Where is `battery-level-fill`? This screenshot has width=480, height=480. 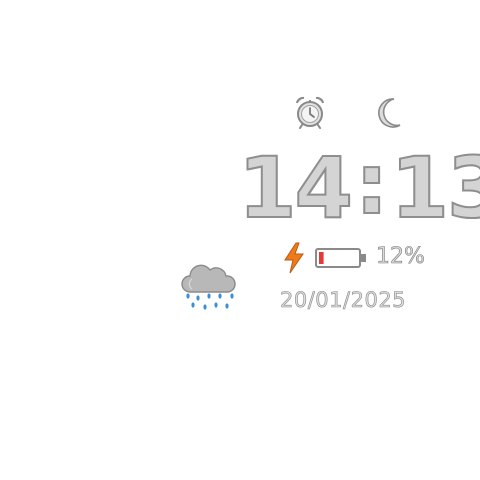
battery-level-fill is located at coordinates (321, 258).